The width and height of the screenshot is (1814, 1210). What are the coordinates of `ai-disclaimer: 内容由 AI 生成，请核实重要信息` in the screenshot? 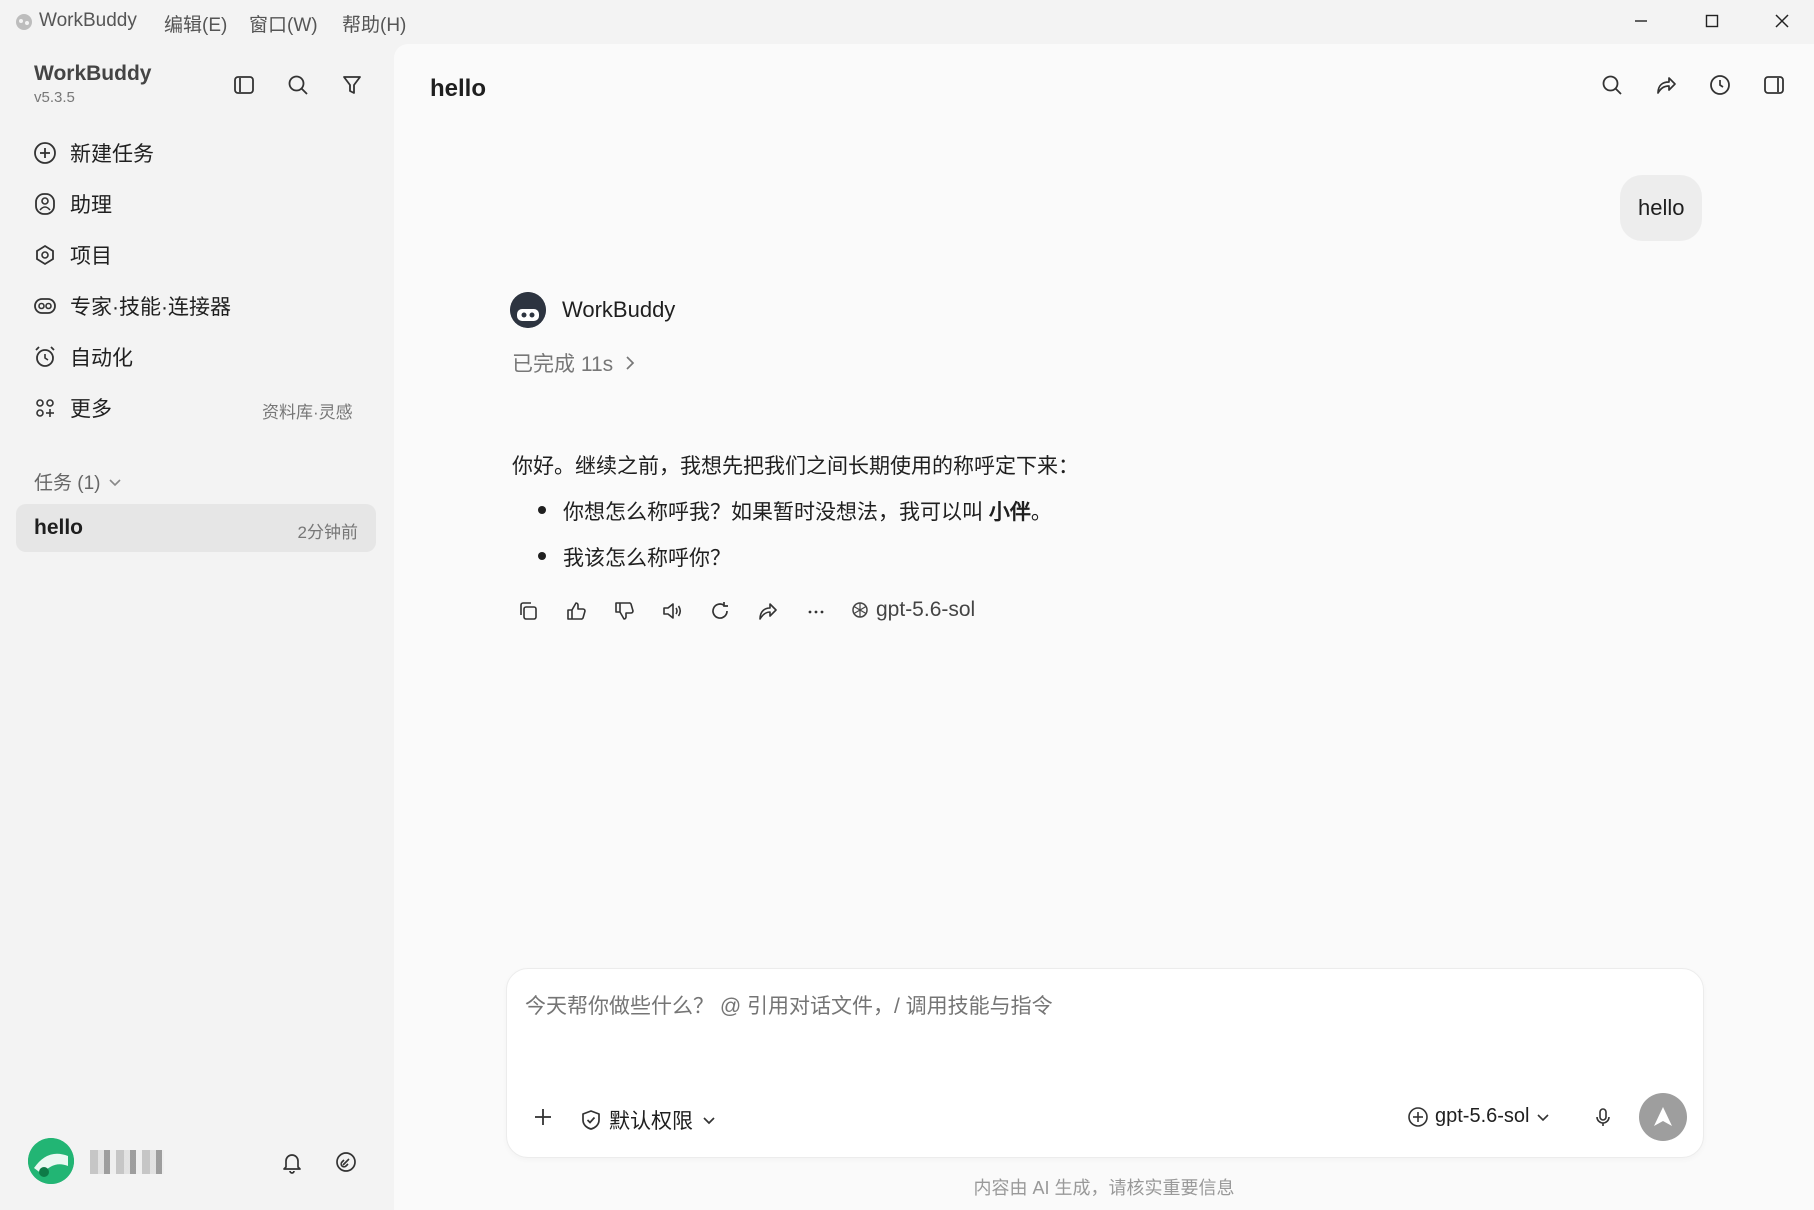 It's located at (1104, 1188).